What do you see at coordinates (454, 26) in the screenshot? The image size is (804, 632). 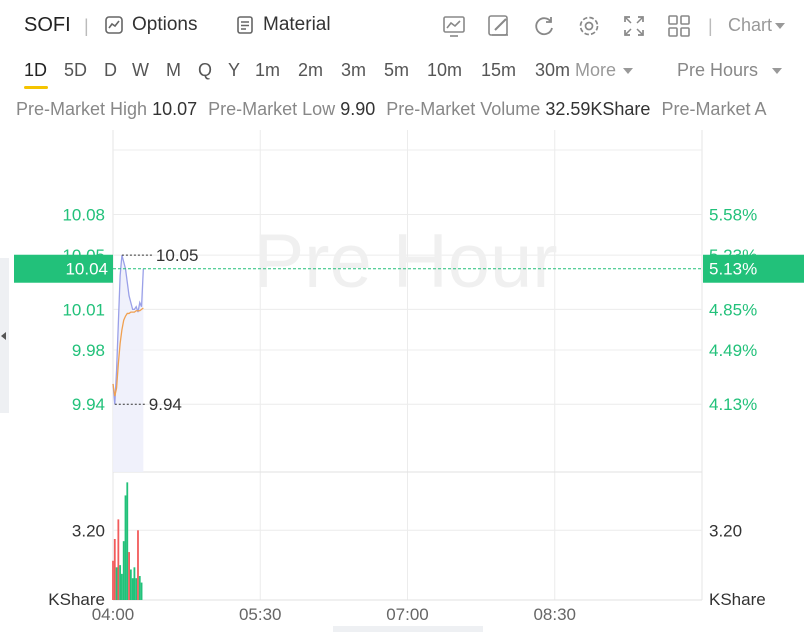 I see `trend-chart-icon` at bounding box center [454, 26].